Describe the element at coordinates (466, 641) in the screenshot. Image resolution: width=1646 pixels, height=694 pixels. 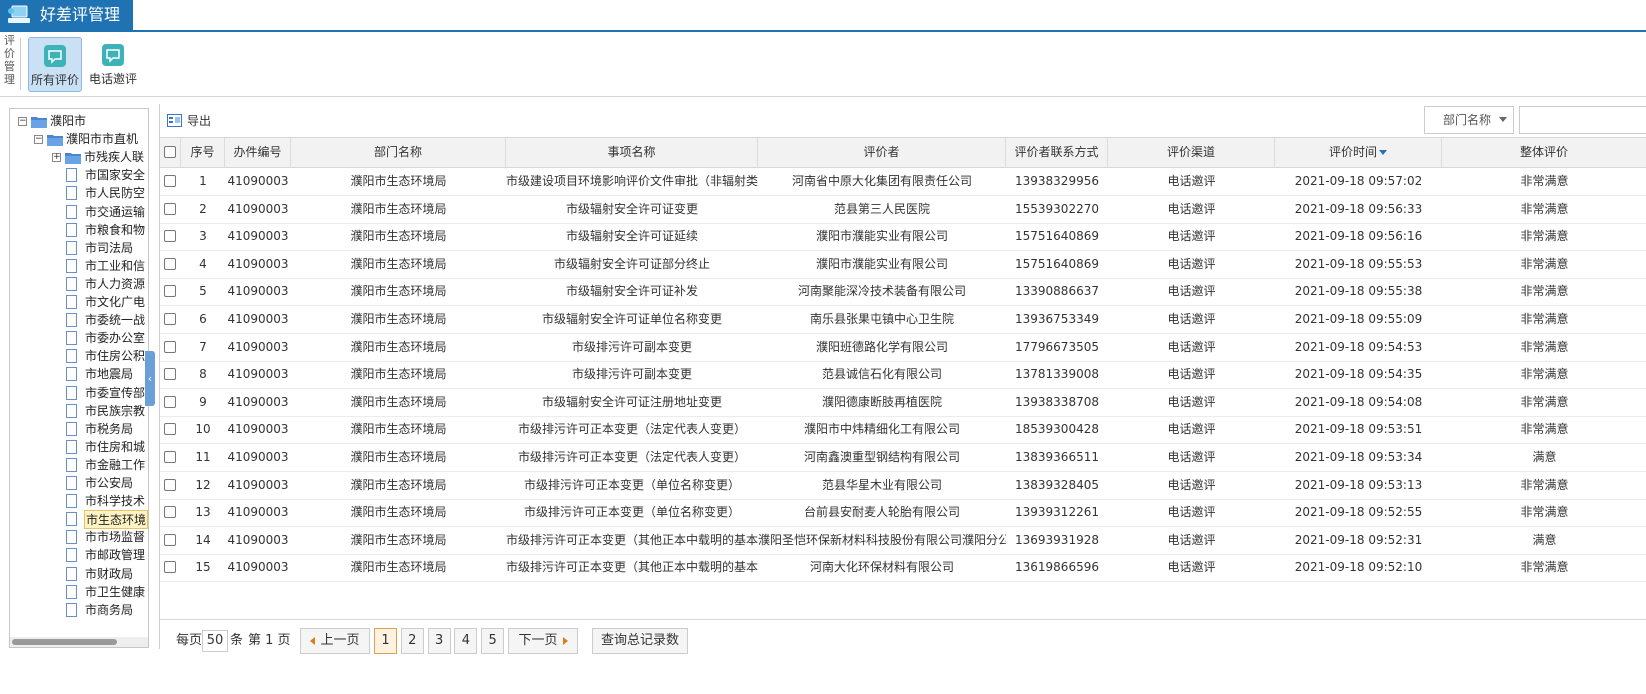
I see `page-number-button: 4` at that location.